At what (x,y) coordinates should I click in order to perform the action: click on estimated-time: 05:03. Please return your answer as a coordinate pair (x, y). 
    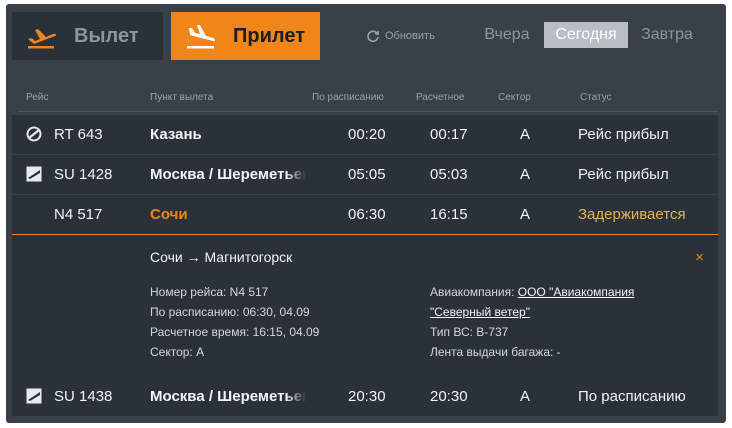
    Looking at the image, I should click on (449, 174).